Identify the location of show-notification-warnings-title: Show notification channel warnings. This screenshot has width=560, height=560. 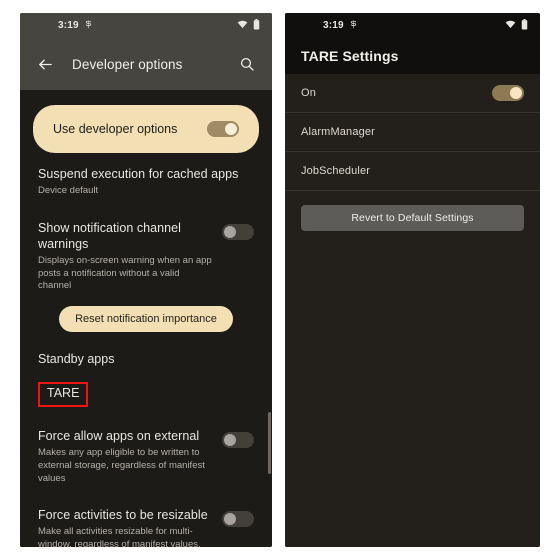
(110, 235).